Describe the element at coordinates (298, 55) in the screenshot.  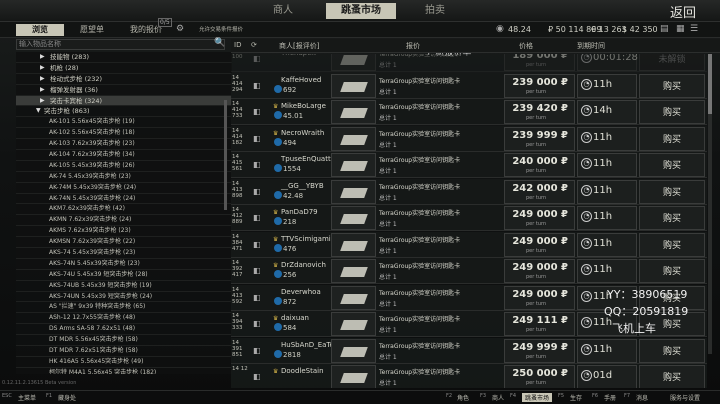
I see `seller-name: Thenaptik` at that location.